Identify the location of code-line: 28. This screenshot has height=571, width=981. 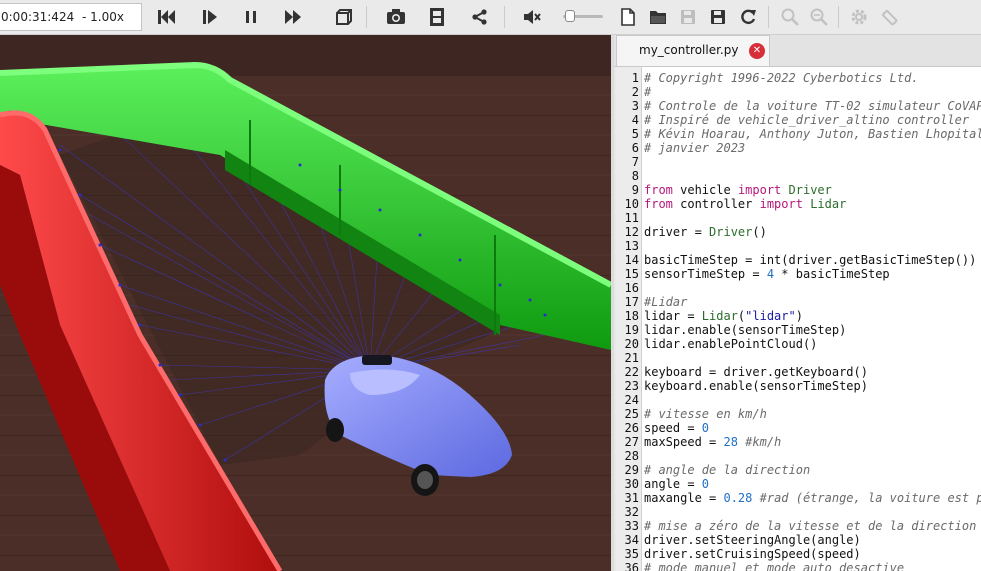
(798, 456).